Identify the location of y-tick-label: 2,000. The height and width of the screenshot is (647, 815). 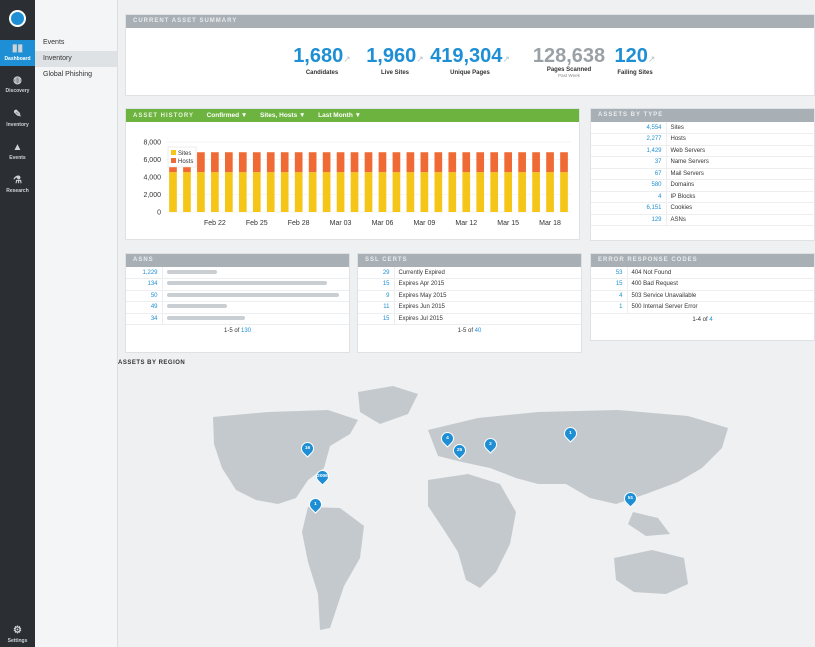
(152, 195).